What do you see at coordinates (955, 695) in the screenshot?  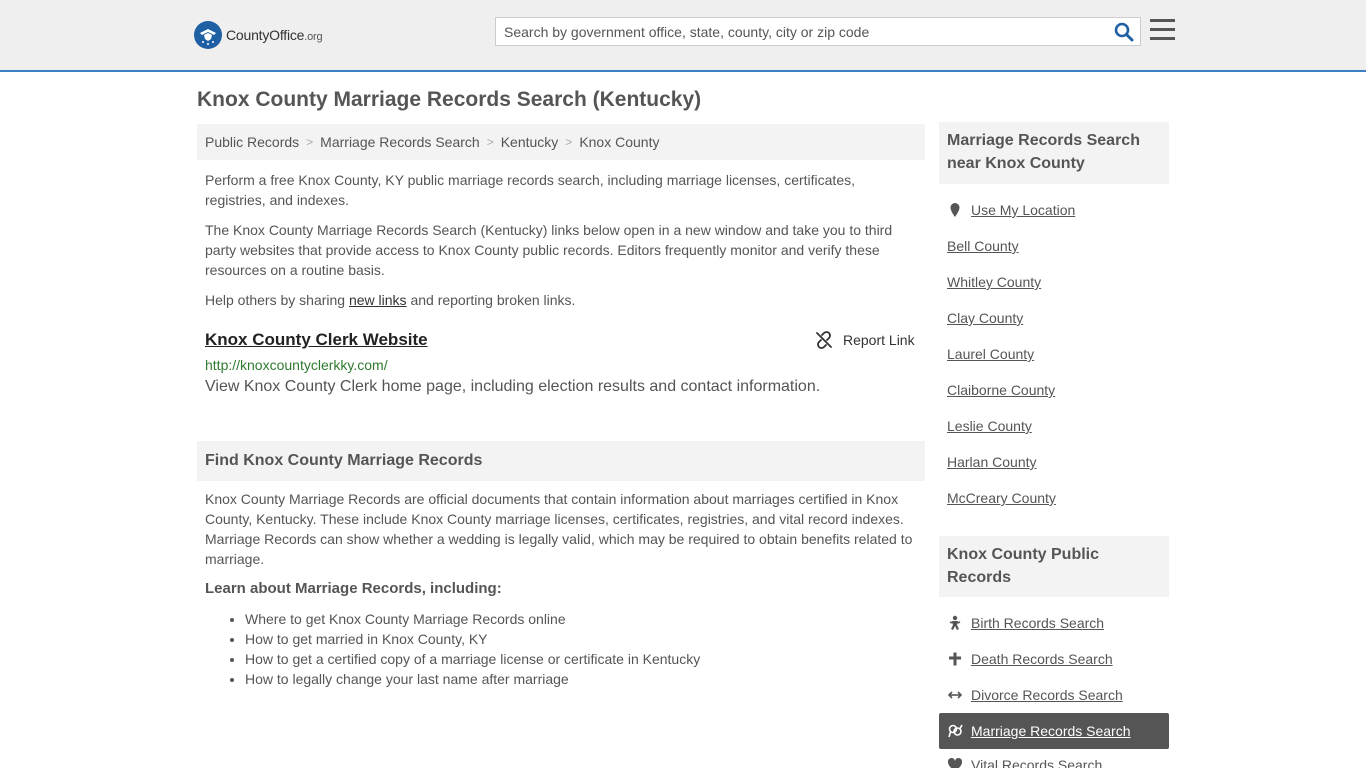 I see `arrows-icon` at bounding box center [955, 695].